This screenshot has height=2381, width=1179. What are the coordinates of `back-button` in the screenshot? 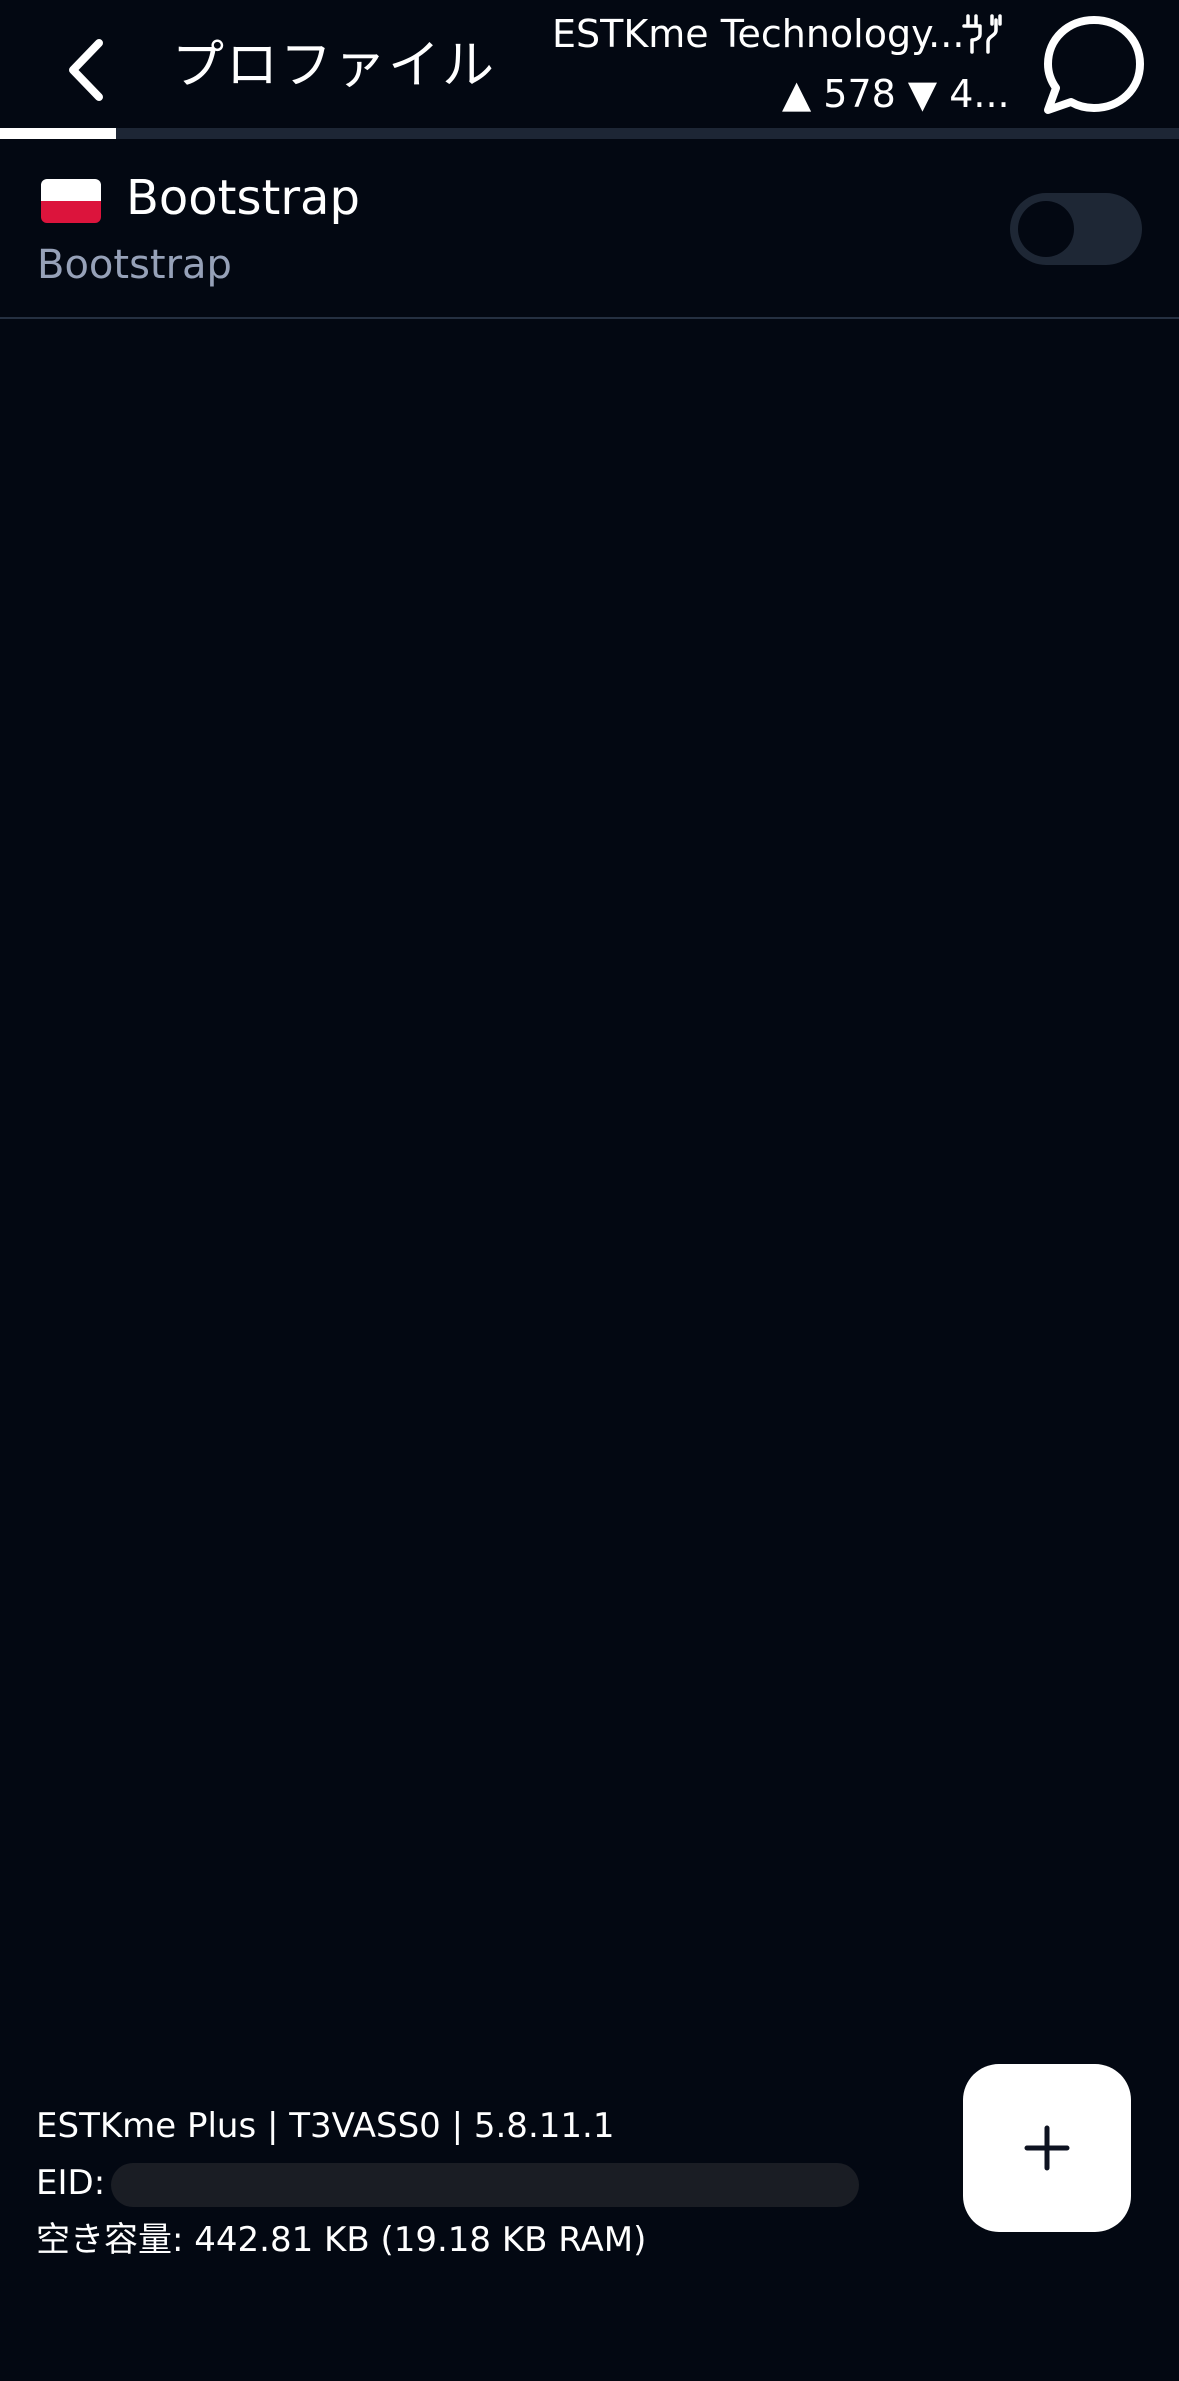 It's located at (85, 70).